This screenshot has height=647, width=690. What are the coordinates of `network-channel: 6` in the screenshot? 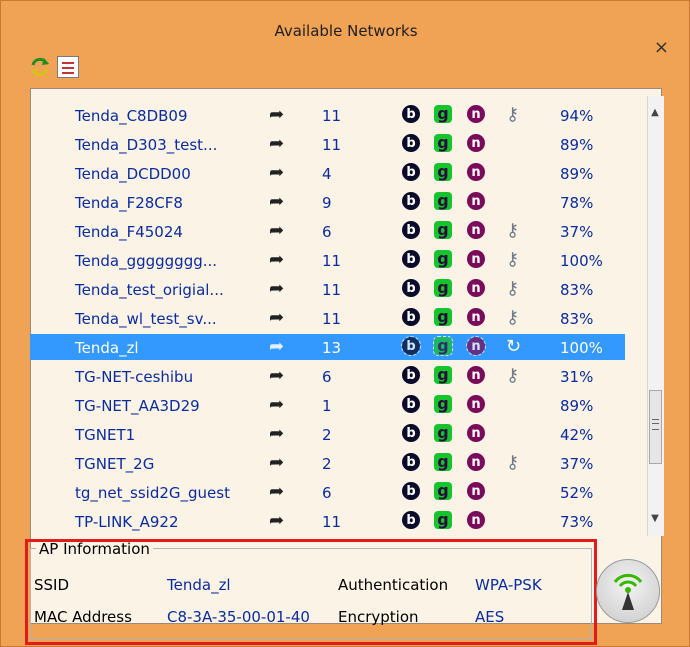 It's located at (327, 232).